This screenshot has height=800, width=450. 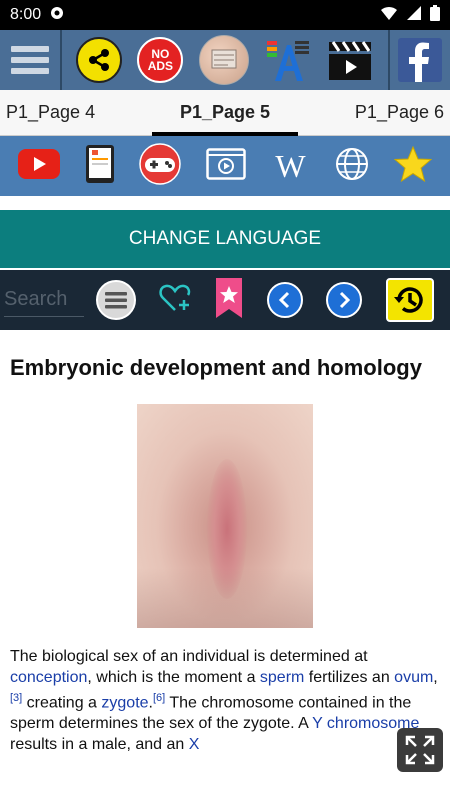 I want to click on paragraph-text: fertilizes an, so click(x=349, y=677).